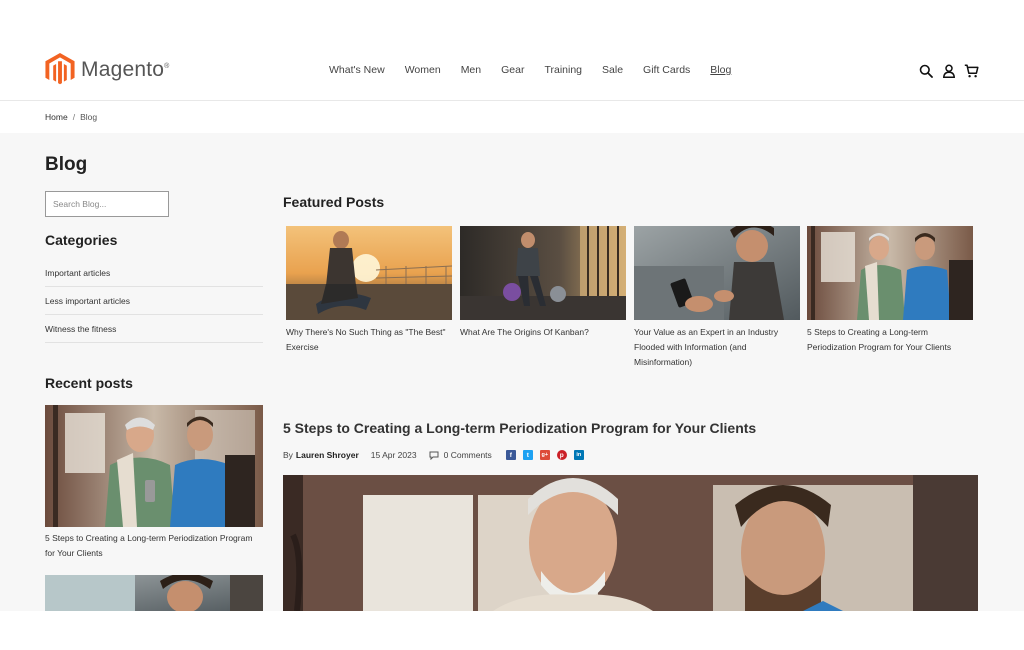 The width and height of the screenshot is (1024, 650). I want to click on breadcrumb: Home / Blog, so click(71, 117).